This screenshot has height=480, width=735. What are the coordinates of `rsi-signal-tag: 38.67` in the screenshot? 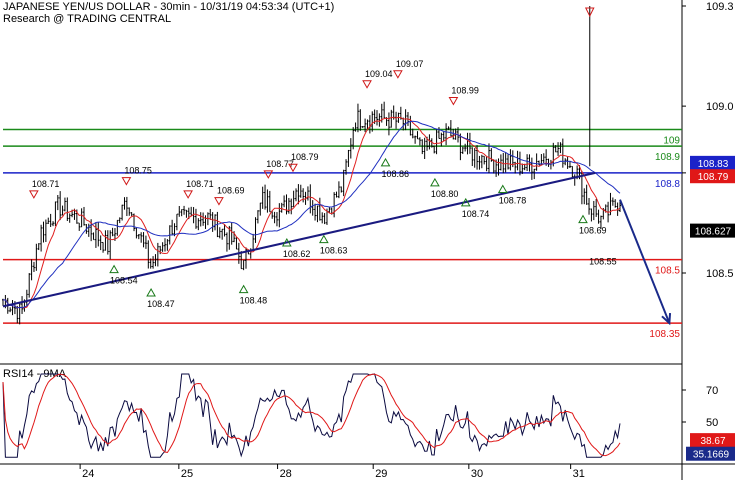 It's located at (712, 441).